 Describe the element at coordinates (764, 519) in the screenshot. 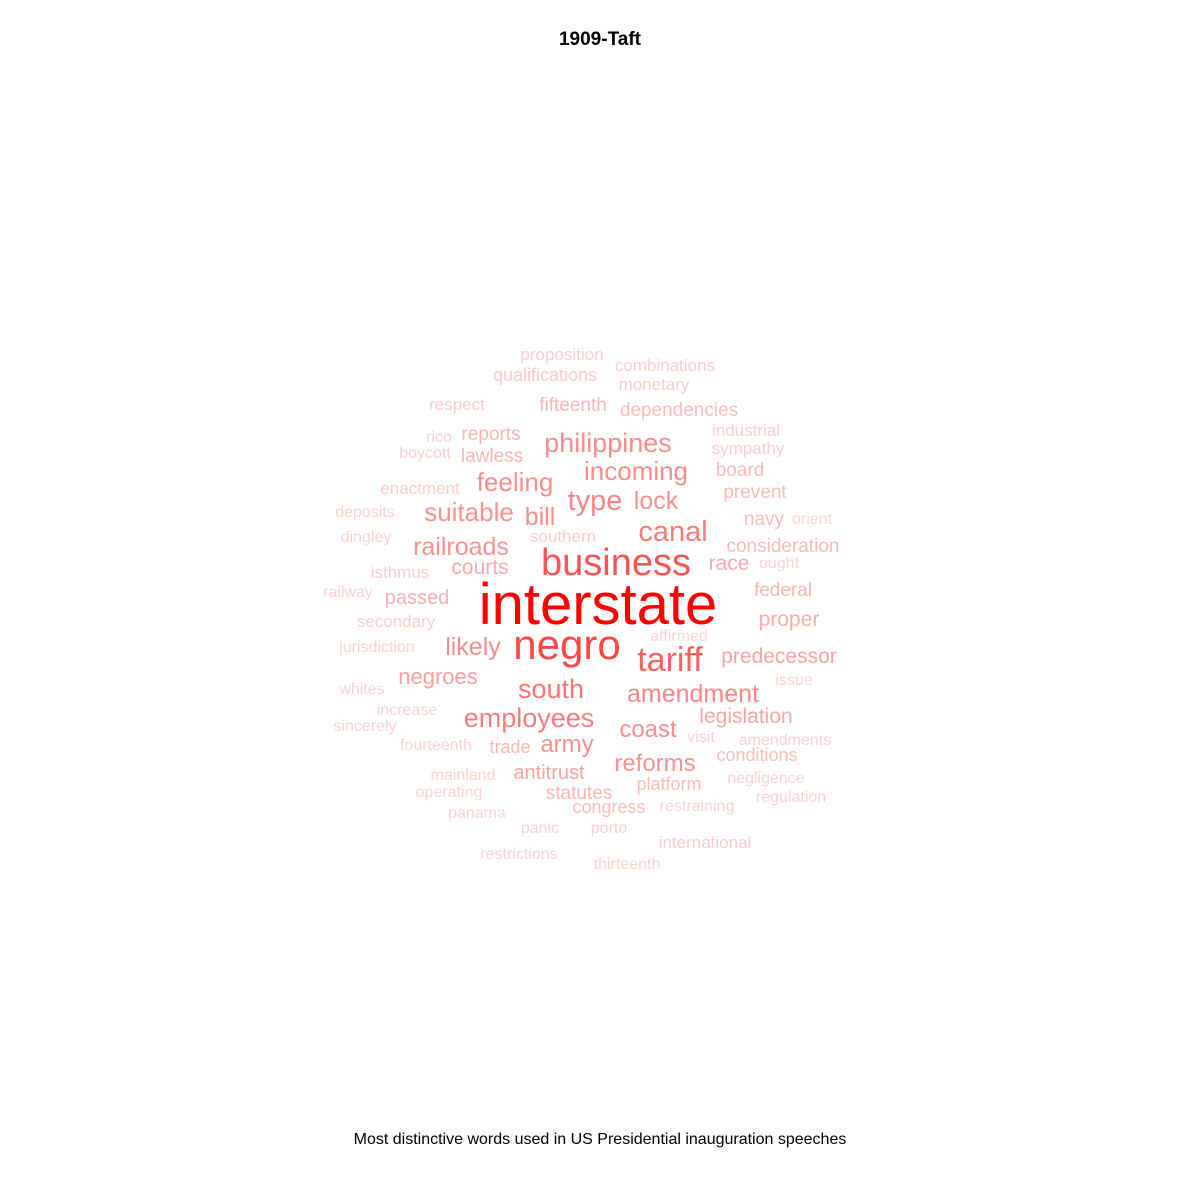

I see `word-navy: navy` at that location.